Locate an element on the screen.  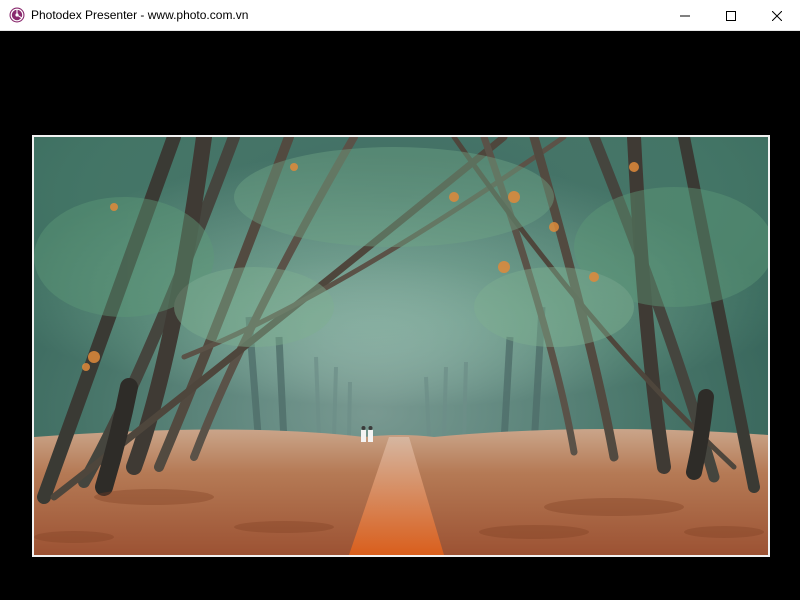
maximize-icon is located at coordinates (731, 15).